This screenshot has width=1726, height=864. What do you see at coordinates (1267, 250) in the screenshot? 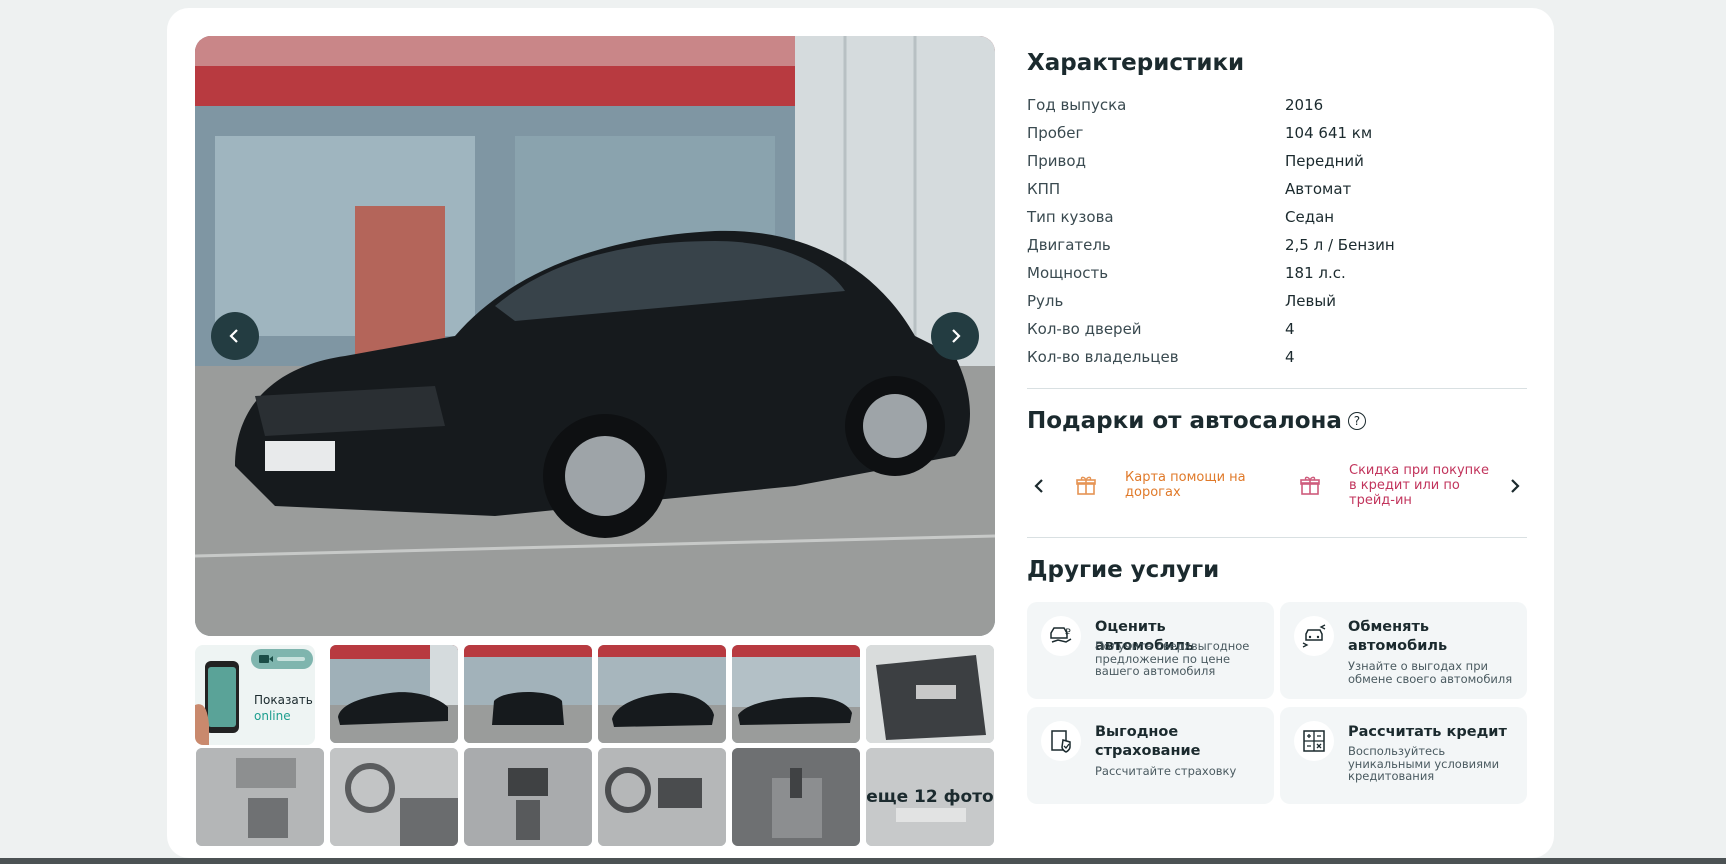
I see `spec-row: Двигатель 2,5 л / Бензин` at bounding box center [1267, 250].